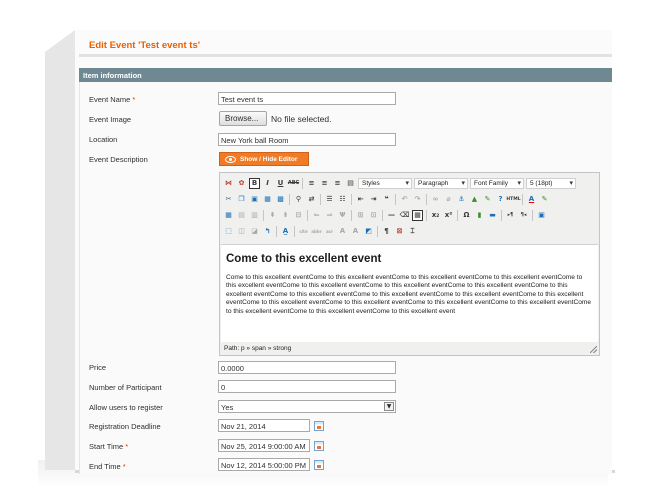 This screenshot has width=650, height=497. I want to click on merge-cells-icon: ⊡, so click(373, 215).